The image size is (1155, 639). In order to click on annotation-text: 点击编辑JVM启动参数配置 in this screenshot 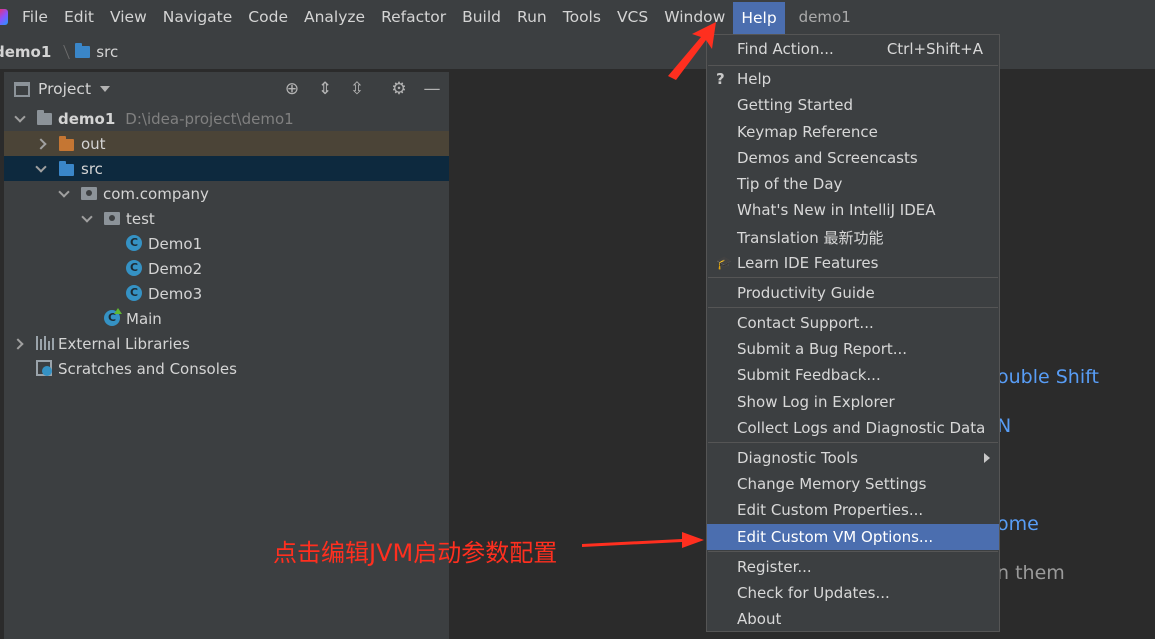, I will do `click(415, 553)`.